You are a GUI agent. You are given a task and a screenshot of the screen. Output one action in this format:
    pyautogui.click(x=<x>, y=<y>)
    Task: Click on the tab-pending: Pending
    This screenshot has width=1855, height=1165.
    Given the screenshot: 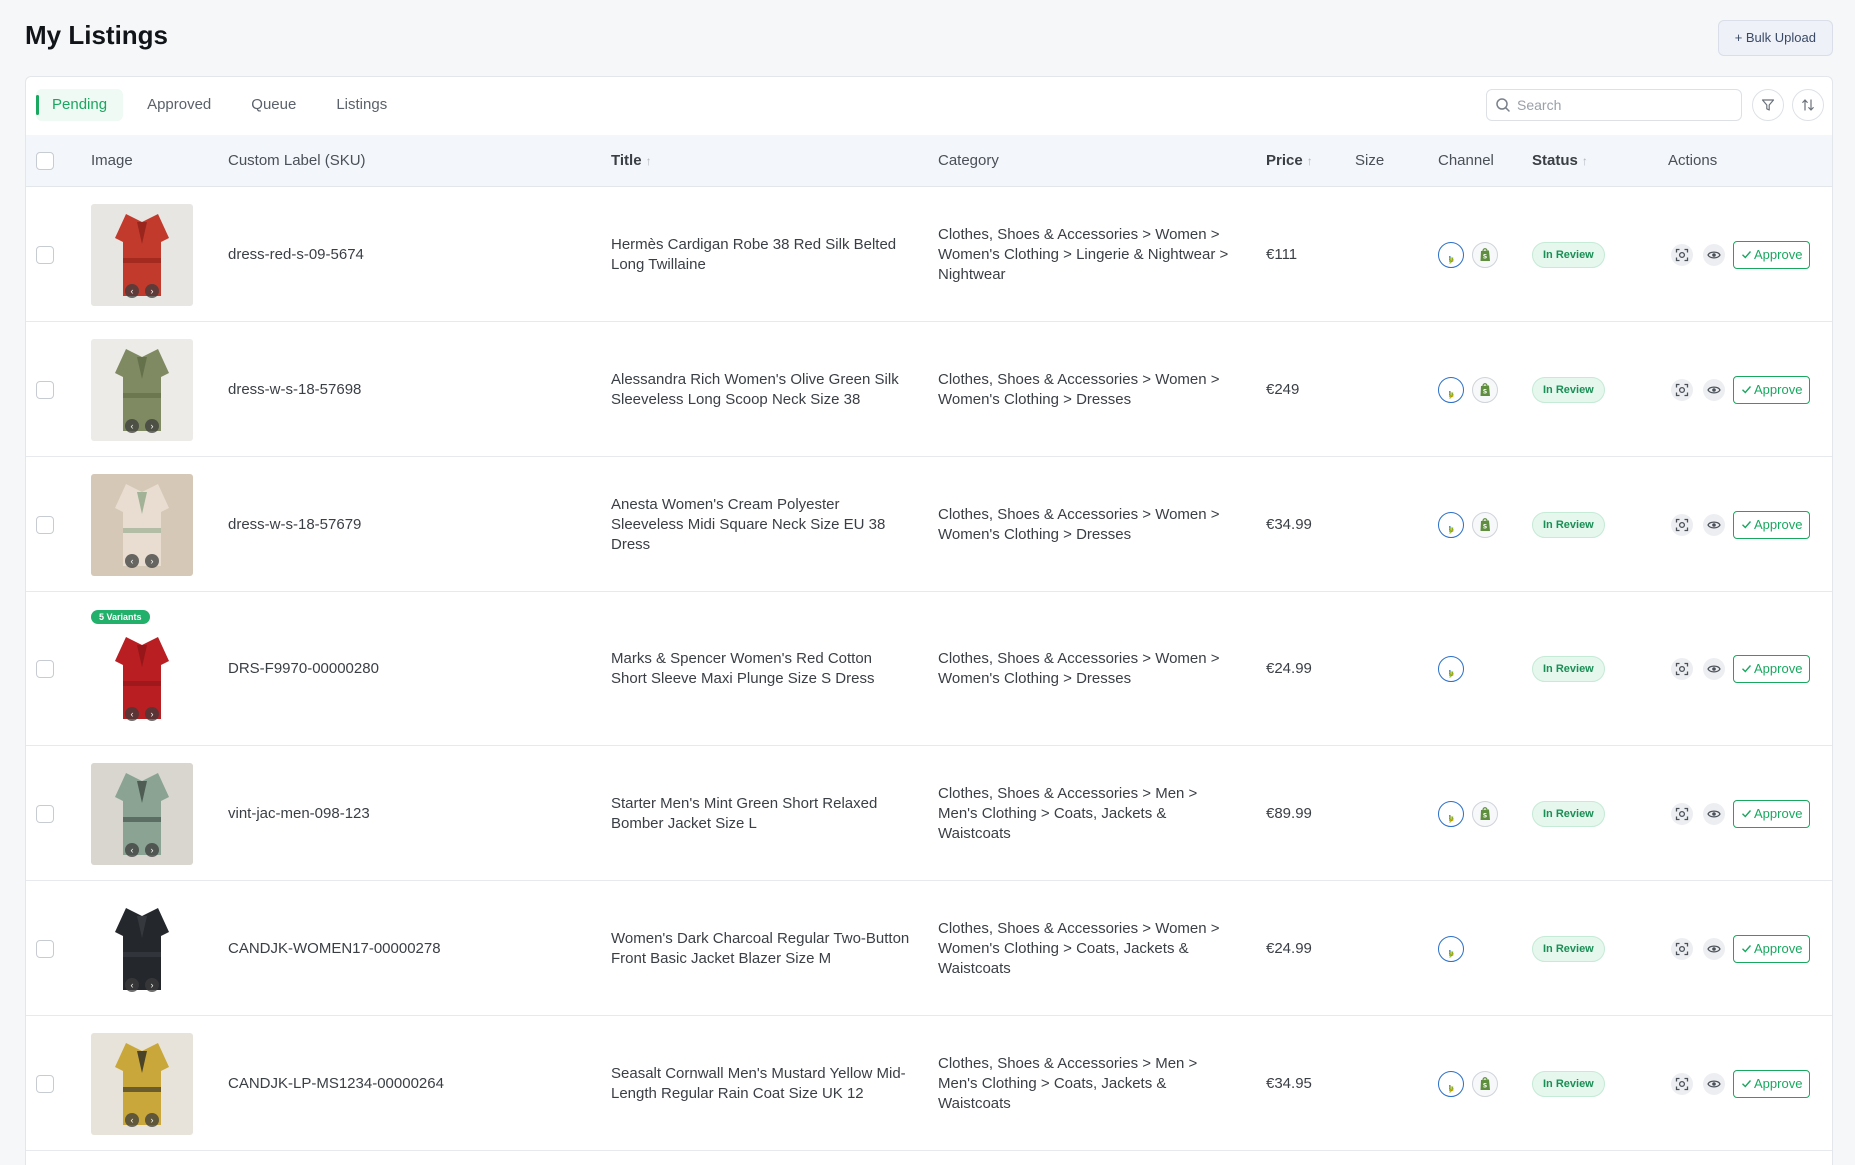 What is the action you would take?
    pyautogui.click(x=80, y=105)
    